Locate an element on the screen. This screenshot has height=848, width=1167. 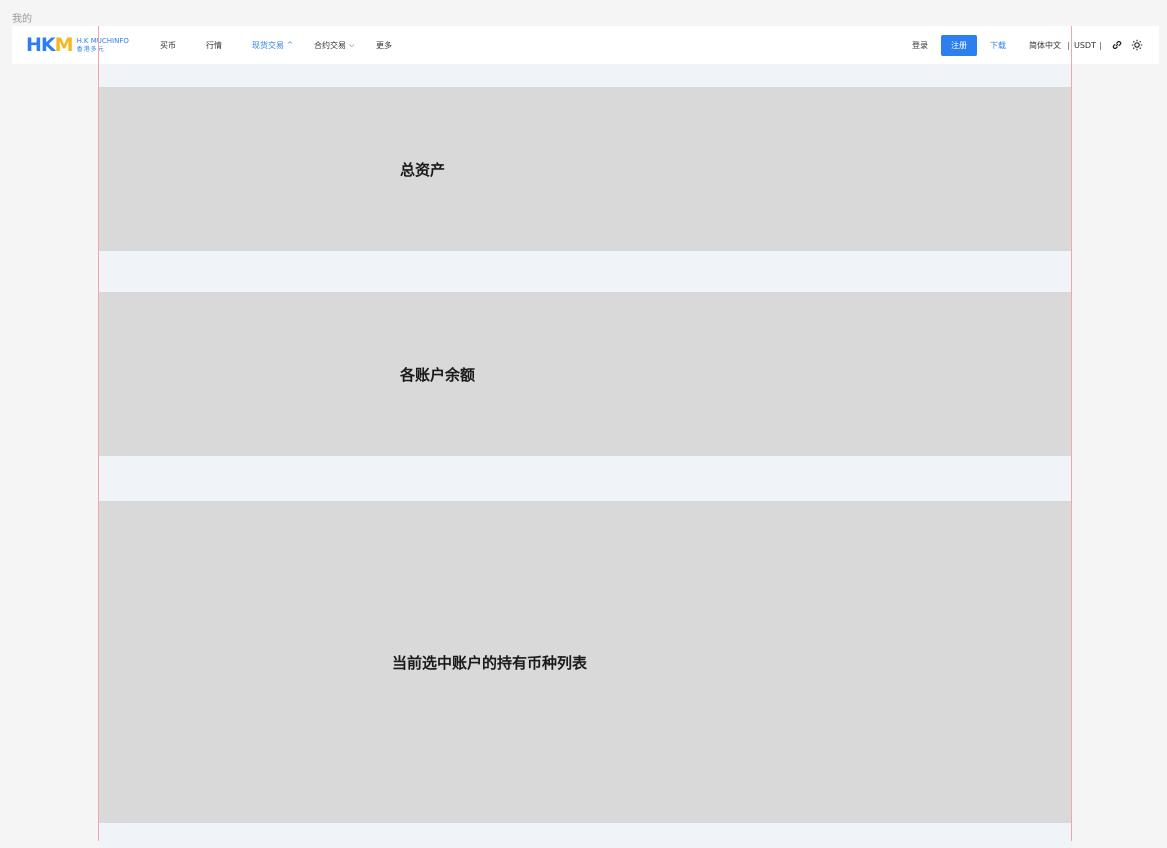
register-label: 注册 is located at coordinates (959, 45).